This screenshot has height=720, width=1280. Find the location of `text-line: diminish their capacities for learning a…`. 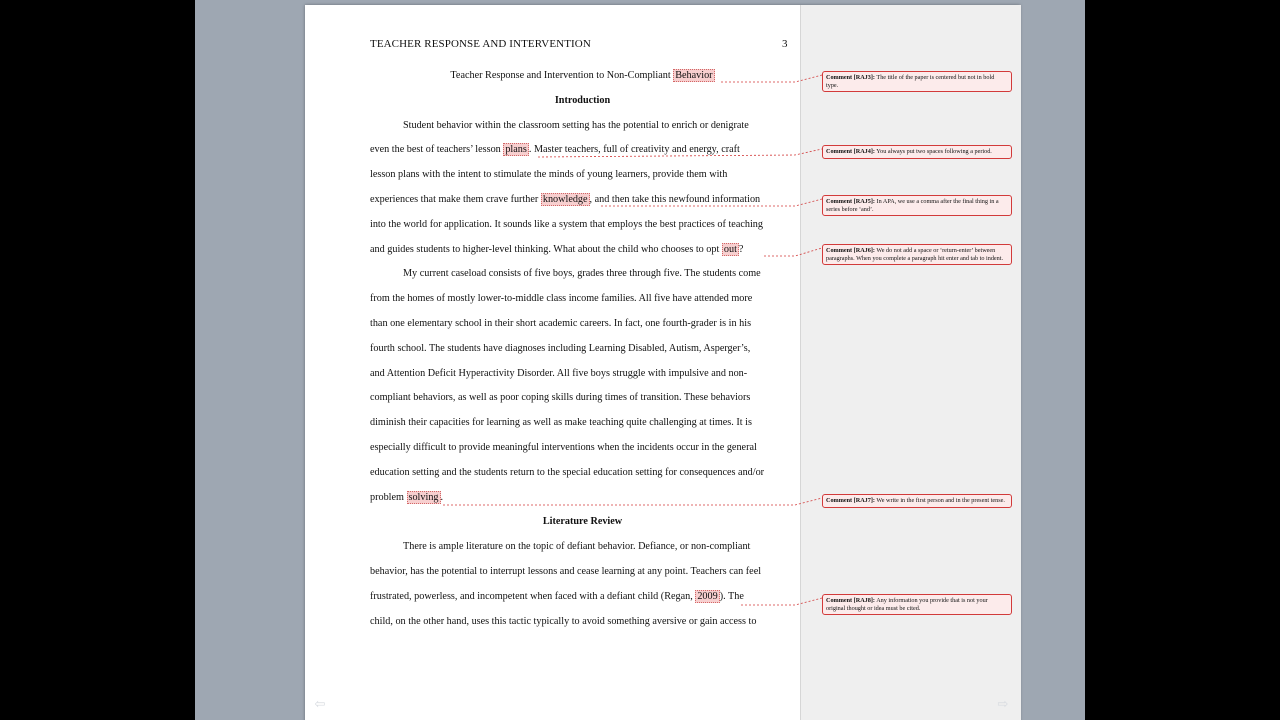

text-line: diminish their capacities for learning a… is located at coordinates (561, 423).